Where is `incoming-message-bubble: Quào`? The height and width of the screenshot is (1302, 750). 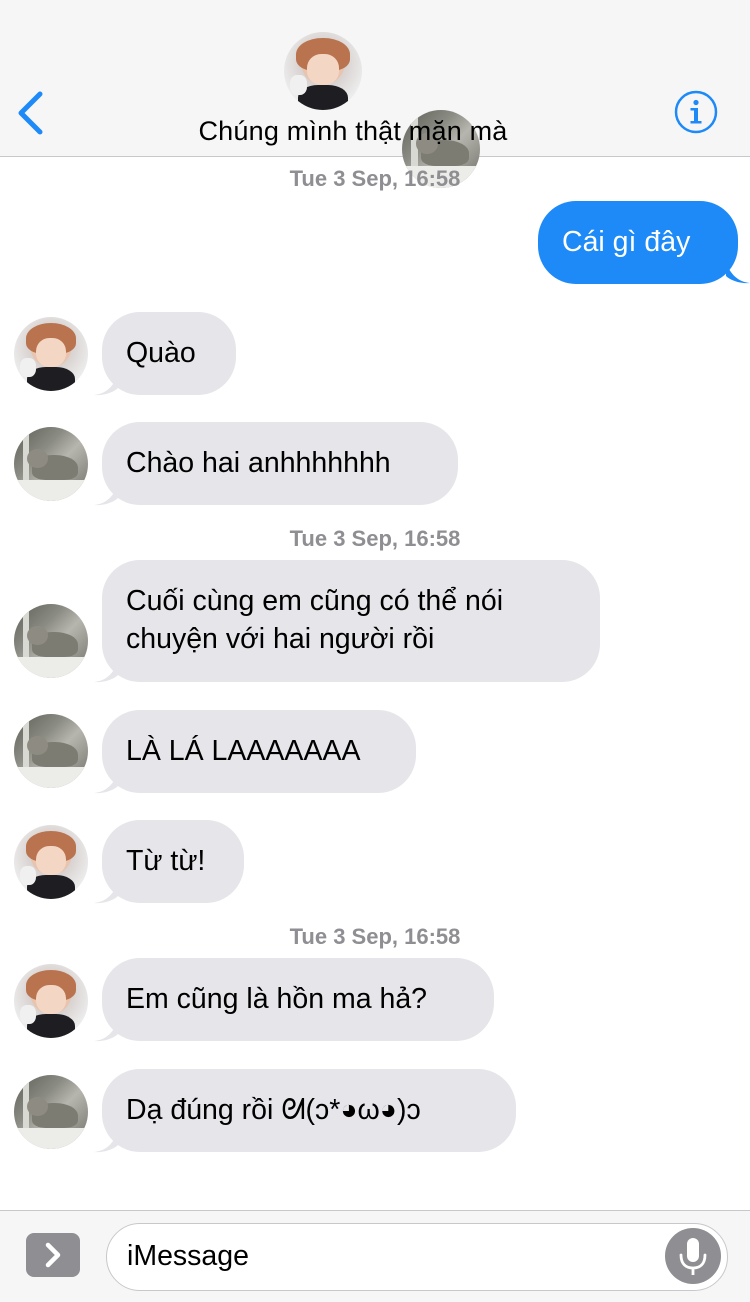 incoming-message-bubble: Quào is located at coordinates (169, 353).